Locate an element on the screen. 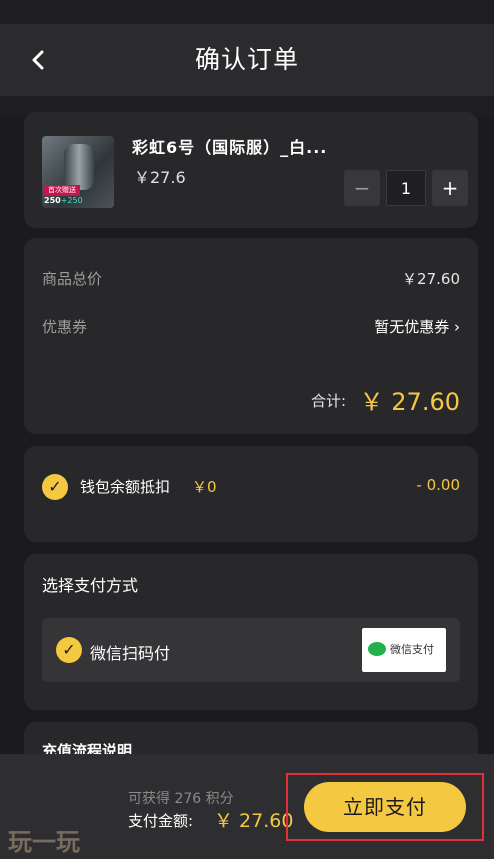 Image resolution: width=494 pixels, height=859 pixels. pay-amount-value: ￥ 27.60 is located at coordinates (254, 821).